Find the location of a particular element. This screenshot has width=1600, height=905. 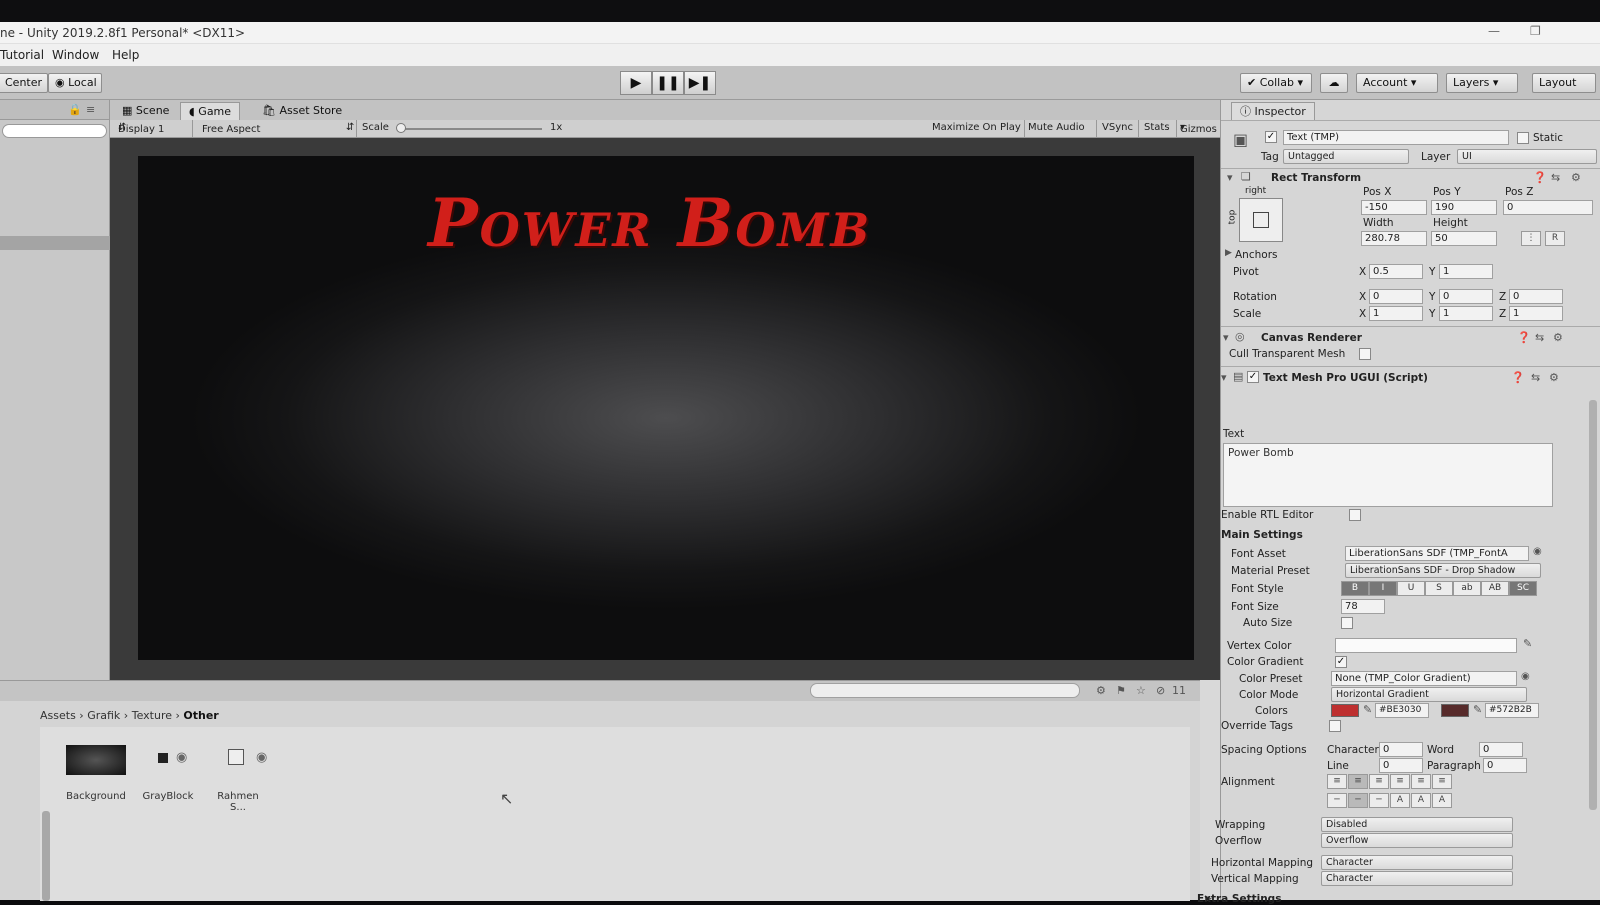

vertical-mapping-dropdown: Character is located at coordinates (1417, 878).